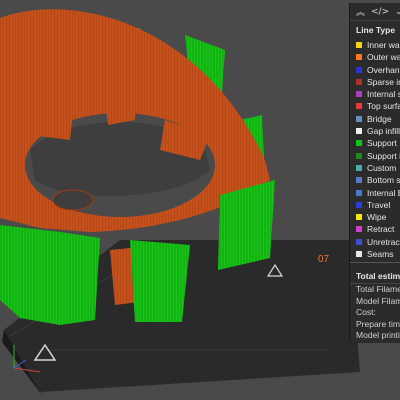  I want to click on legend-item: Retract, so click(375, 229).